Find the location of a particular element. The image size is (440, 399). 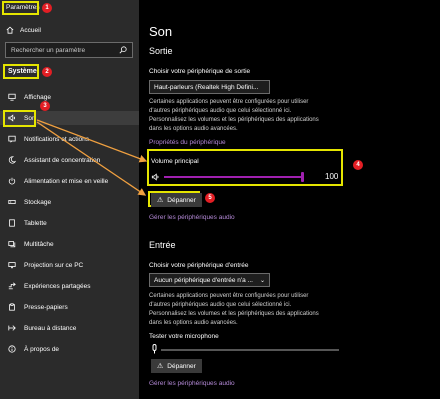

info-icon is located at coordinates (11, 349).